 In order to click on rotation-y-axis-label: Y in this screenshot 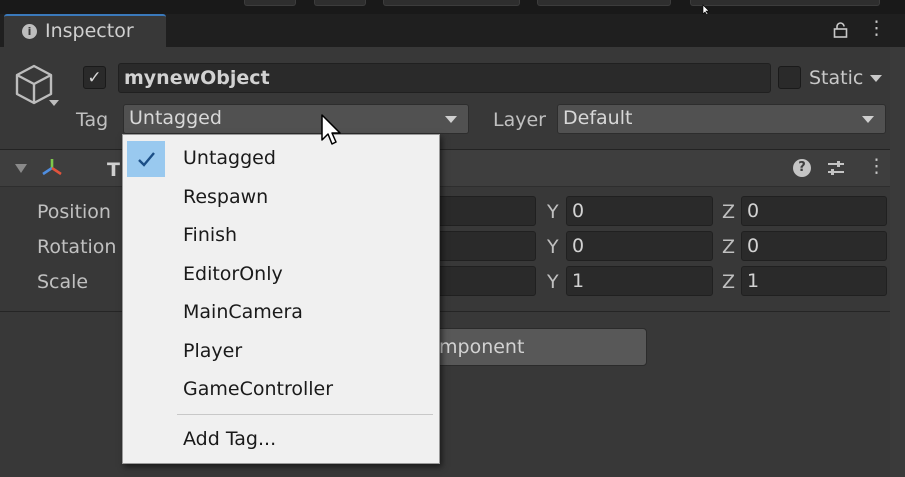, I will do `click(553, 247)`.